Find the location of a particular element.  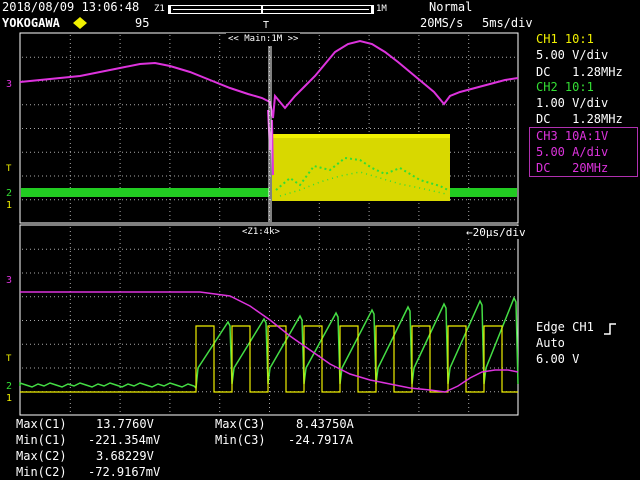

rising-edge-icon is located at coordinates (610, 329).